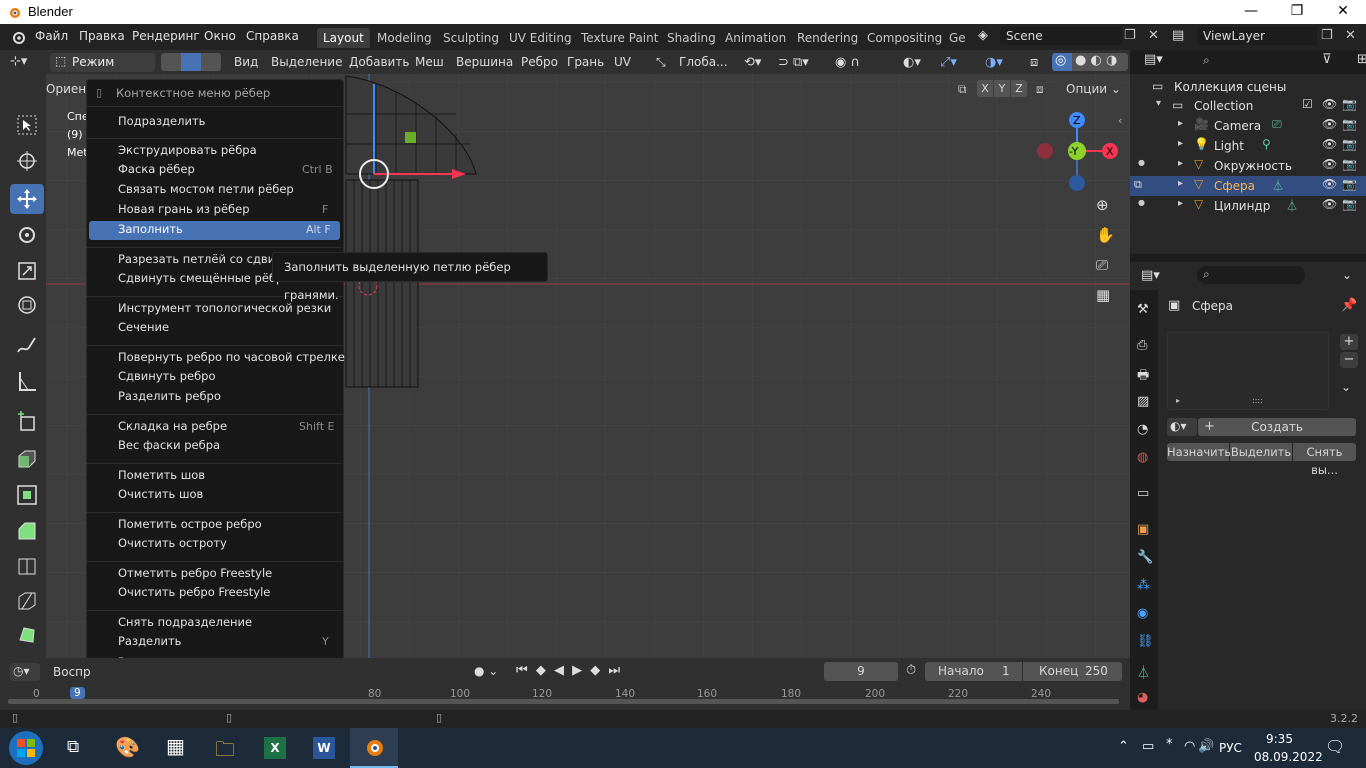 The image size is (1366, 768). I want to click on editor-type-icon: ⊹▾, so click(18, 61).